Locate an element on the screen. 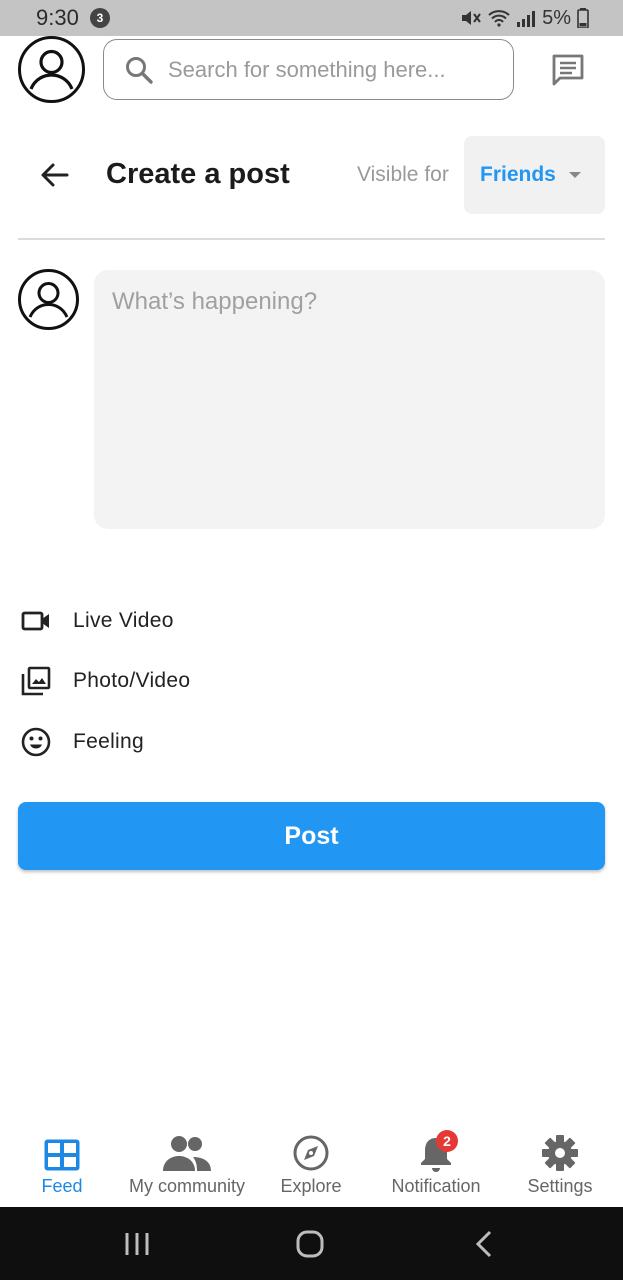 Image resolution: width=623 pixels, height=1280 pixels. visible-for-label: Visible for is located at coordinates (403, 174).